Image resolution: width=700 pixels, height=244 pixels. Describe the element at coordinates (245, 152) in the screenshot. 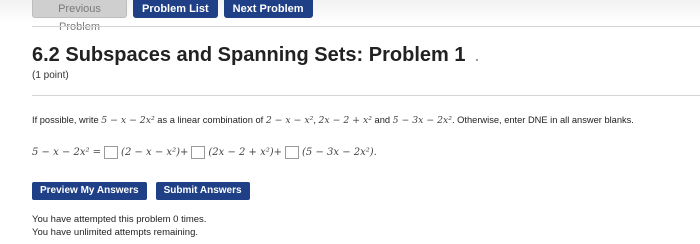

I see `equation-term-2: (2x − 2 + x²)+` at that location.